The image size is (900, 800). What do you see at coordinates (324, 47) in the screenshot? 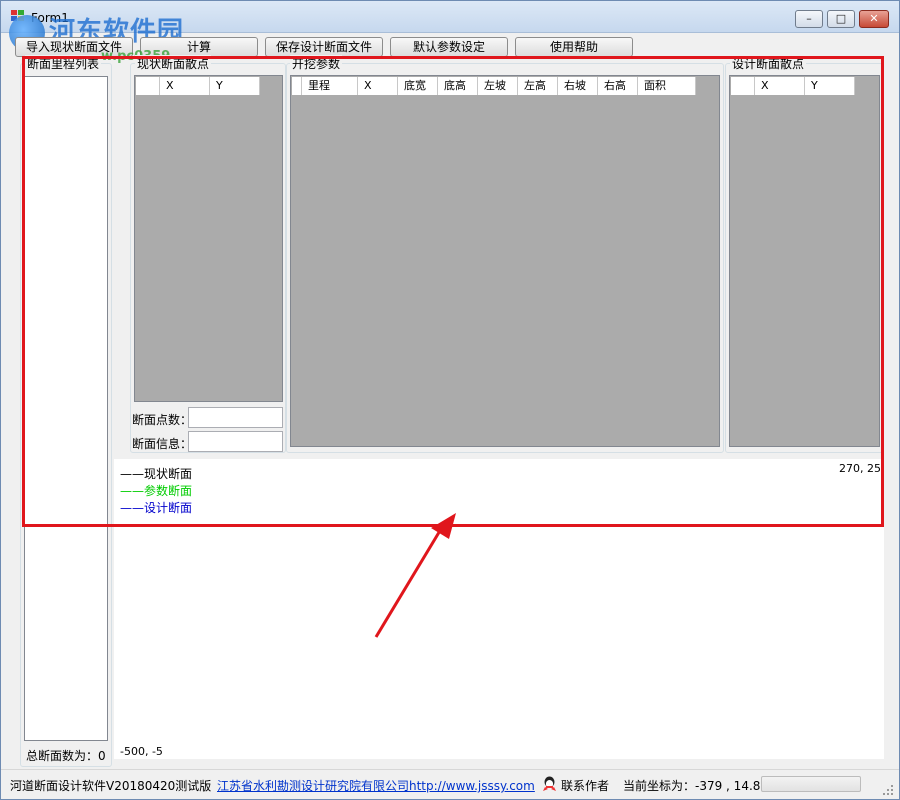
I see `save-design-button: 保存设计断面文件` at bounding box center [324, 47].